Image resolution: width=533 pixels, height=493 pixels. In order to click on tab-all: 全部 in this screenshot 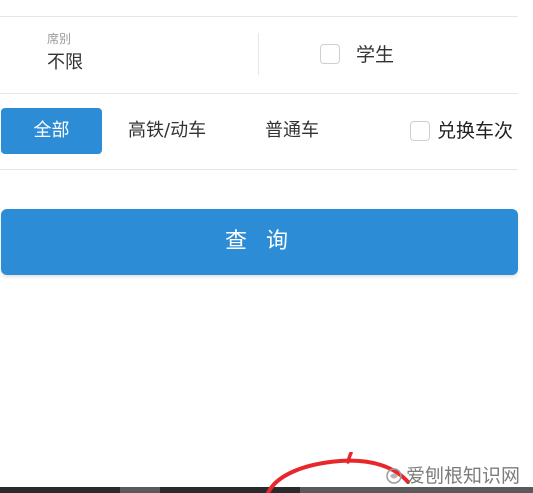, I will do `click(51, 131)`.